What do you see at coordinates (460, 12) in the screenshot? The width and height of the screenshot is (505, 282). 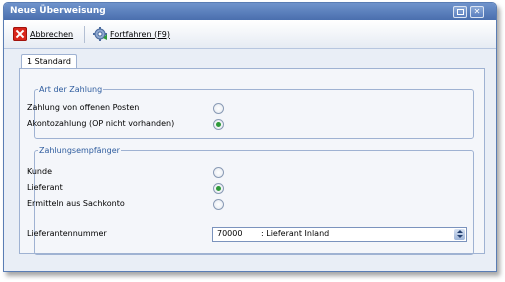 I see `restore-button` at bounding box center [460, 12].